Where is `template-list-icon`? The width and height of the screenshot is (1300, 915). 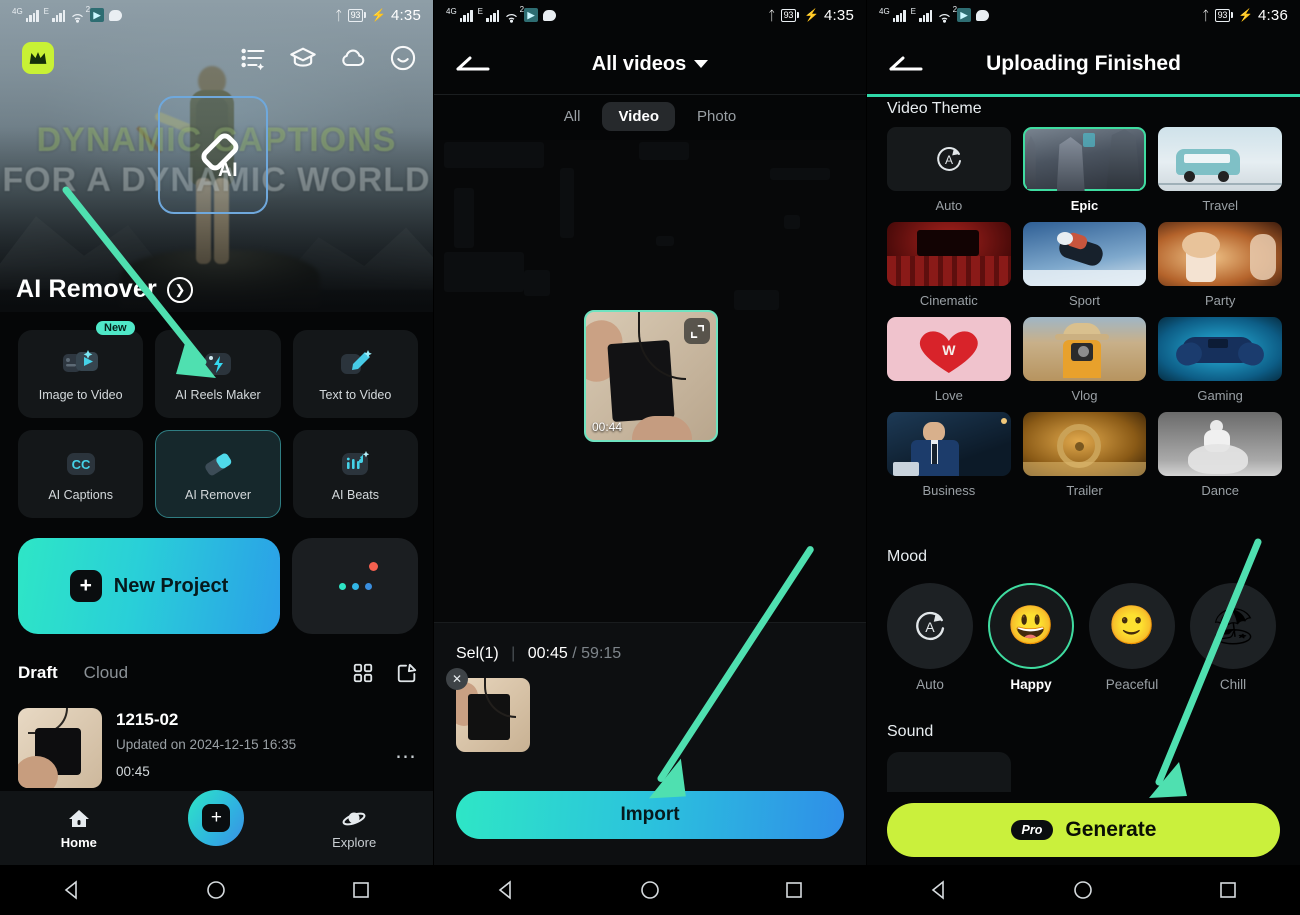
template-list-icon is located at coordinates (253, 58).